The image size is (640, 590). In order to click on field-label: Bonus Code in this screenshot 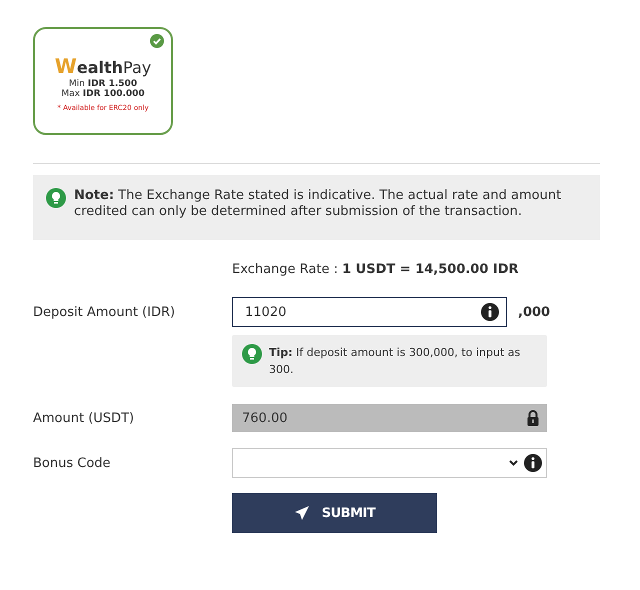, I will do `click(72, 463)`.